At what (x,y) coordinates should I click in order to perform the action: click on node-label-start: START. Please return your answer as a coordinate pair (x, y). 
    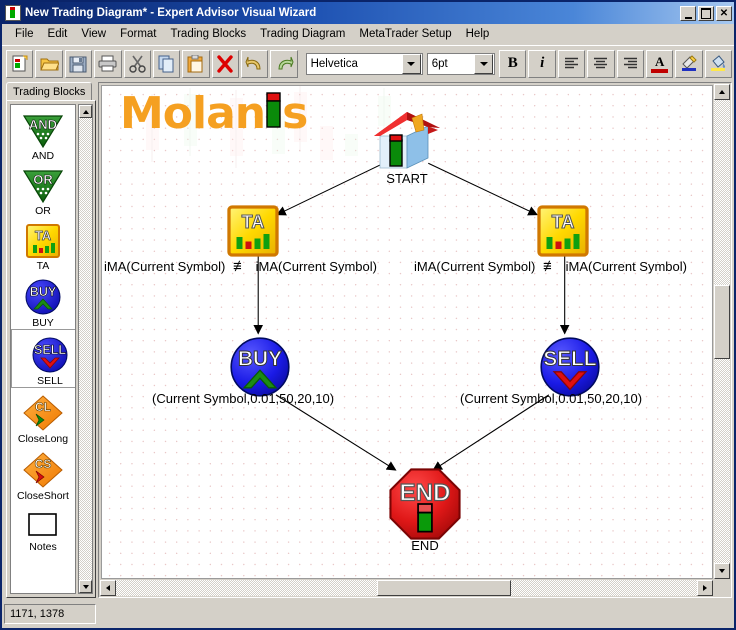
    Looking at the image, I should click on (407, 178).